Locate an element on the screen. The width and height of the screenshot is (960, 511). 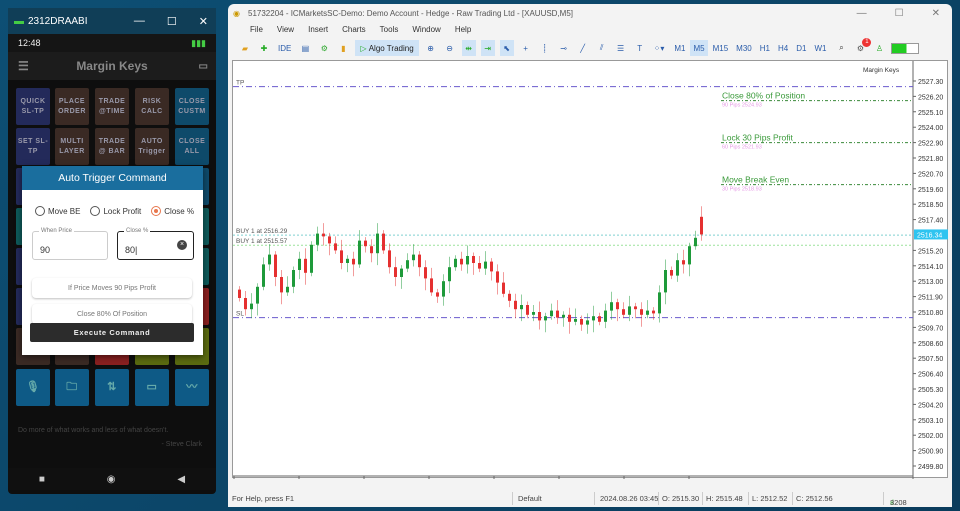
tile-button: MULTI LAYER is located at coordinates (72, 146).